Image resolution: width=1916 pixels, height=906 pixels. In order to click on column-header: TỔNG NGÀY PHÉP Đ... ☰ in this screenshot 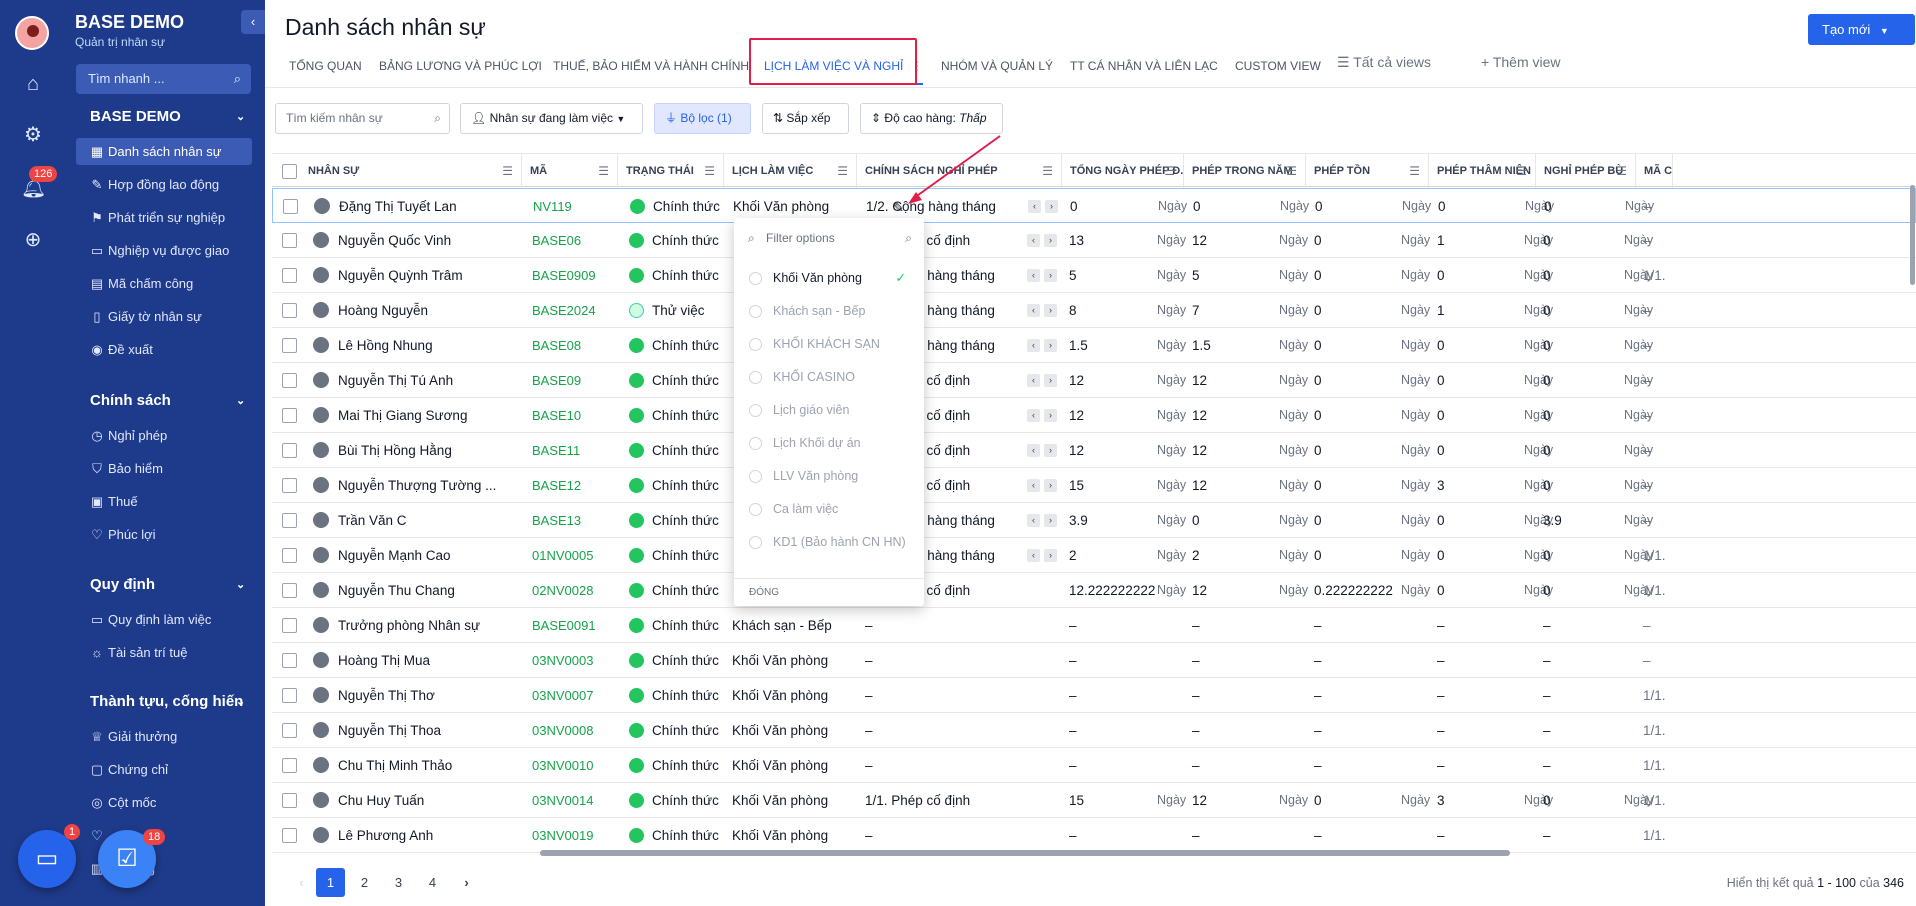, I will do `click(1123, 171)`.